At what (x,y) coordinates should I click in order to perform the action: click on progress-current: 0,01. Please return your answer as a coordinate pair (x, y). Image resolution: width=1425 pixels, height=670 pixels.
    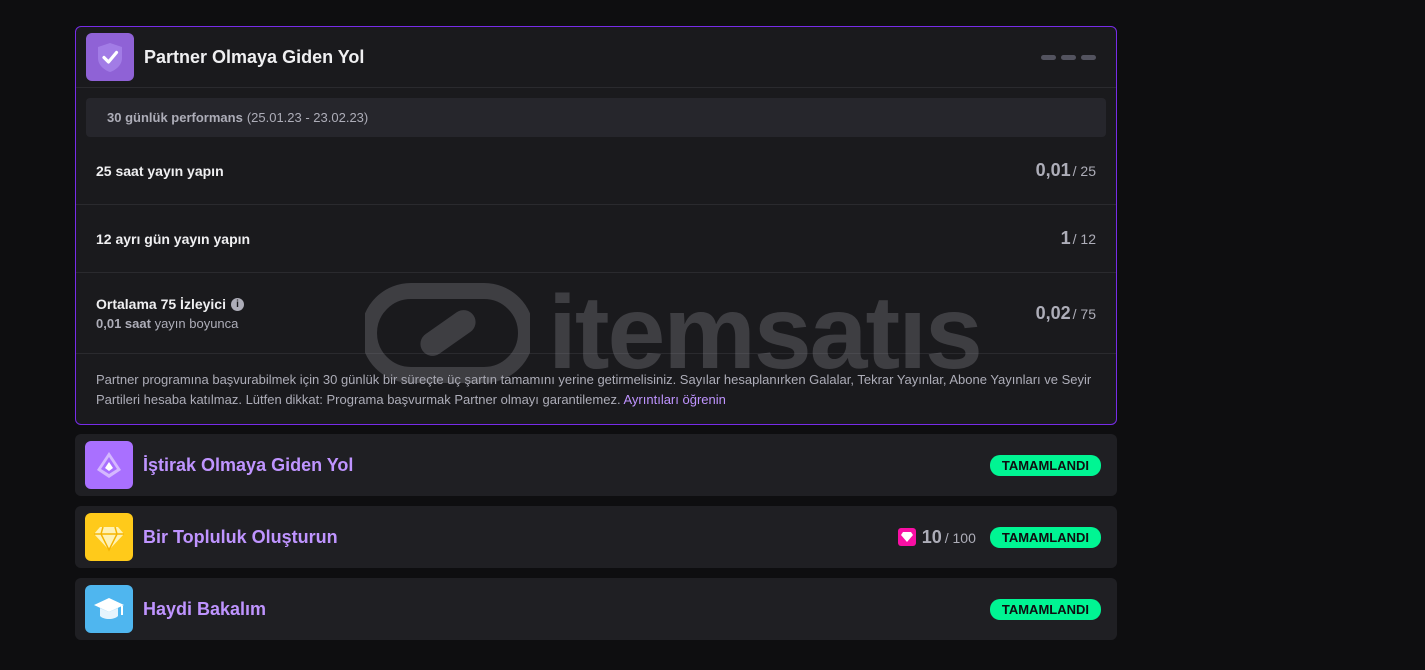
    Looking at the image, I should click on (1053, 170).